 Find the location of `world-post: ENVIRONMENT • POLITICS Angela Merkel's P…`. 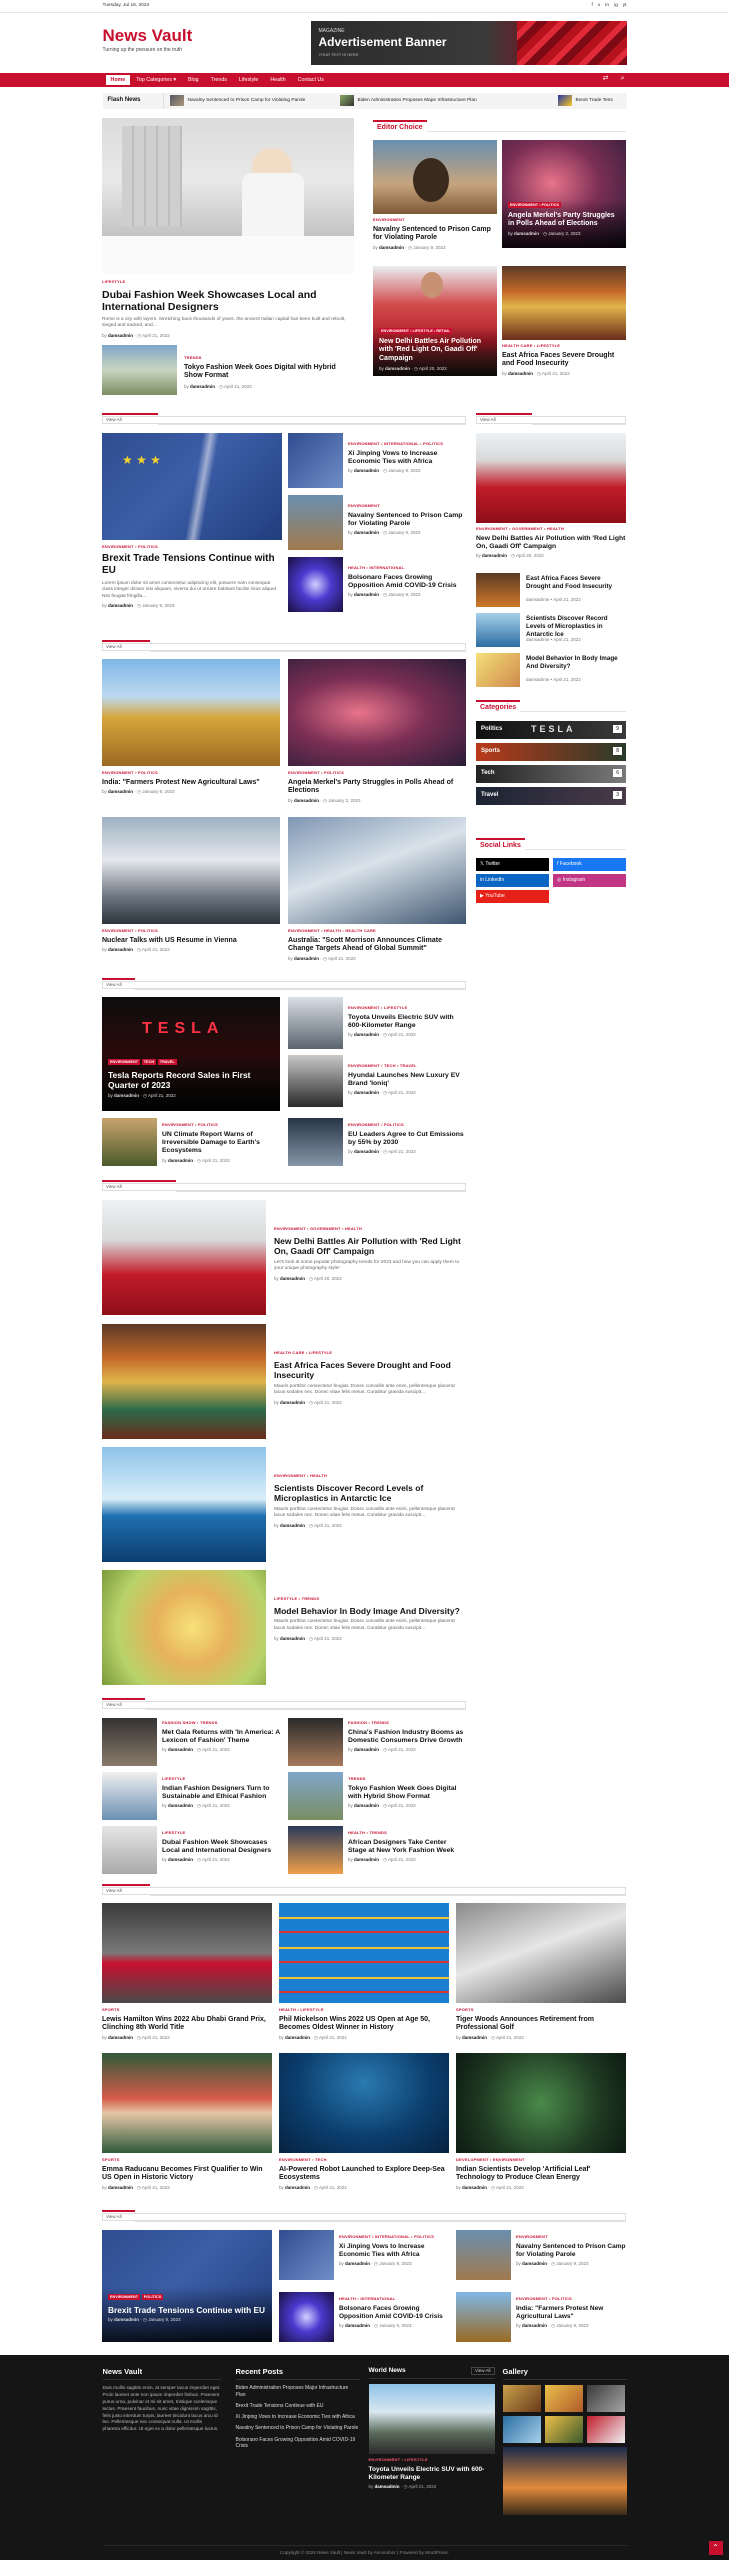

world-post: ENVIRONMENT • POLITICS Angela Merkel's P… is located at coordinates (377, 731).